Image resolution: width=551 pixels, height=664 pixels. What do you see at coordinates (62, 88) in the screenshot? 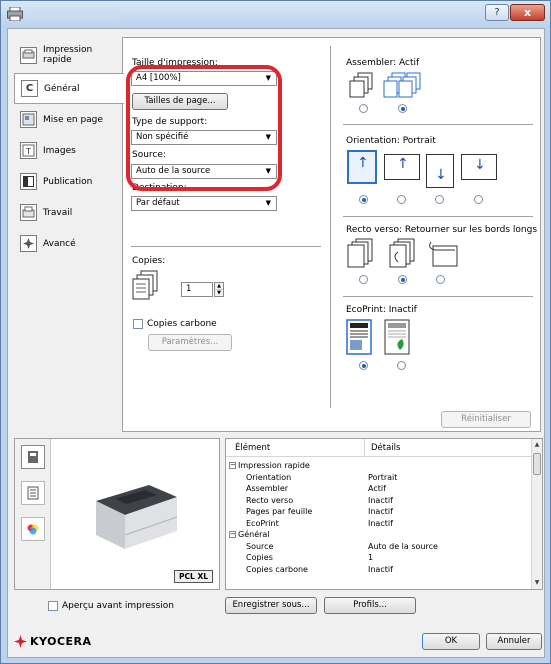
I see `tab-label: Général` at bounding box center [62, 88].